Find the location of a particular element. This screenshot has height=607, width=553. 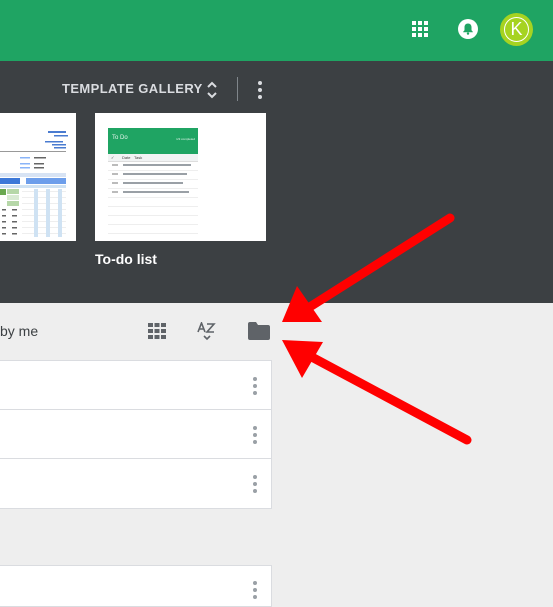

folder-icon is located at coordinates (259, 331).